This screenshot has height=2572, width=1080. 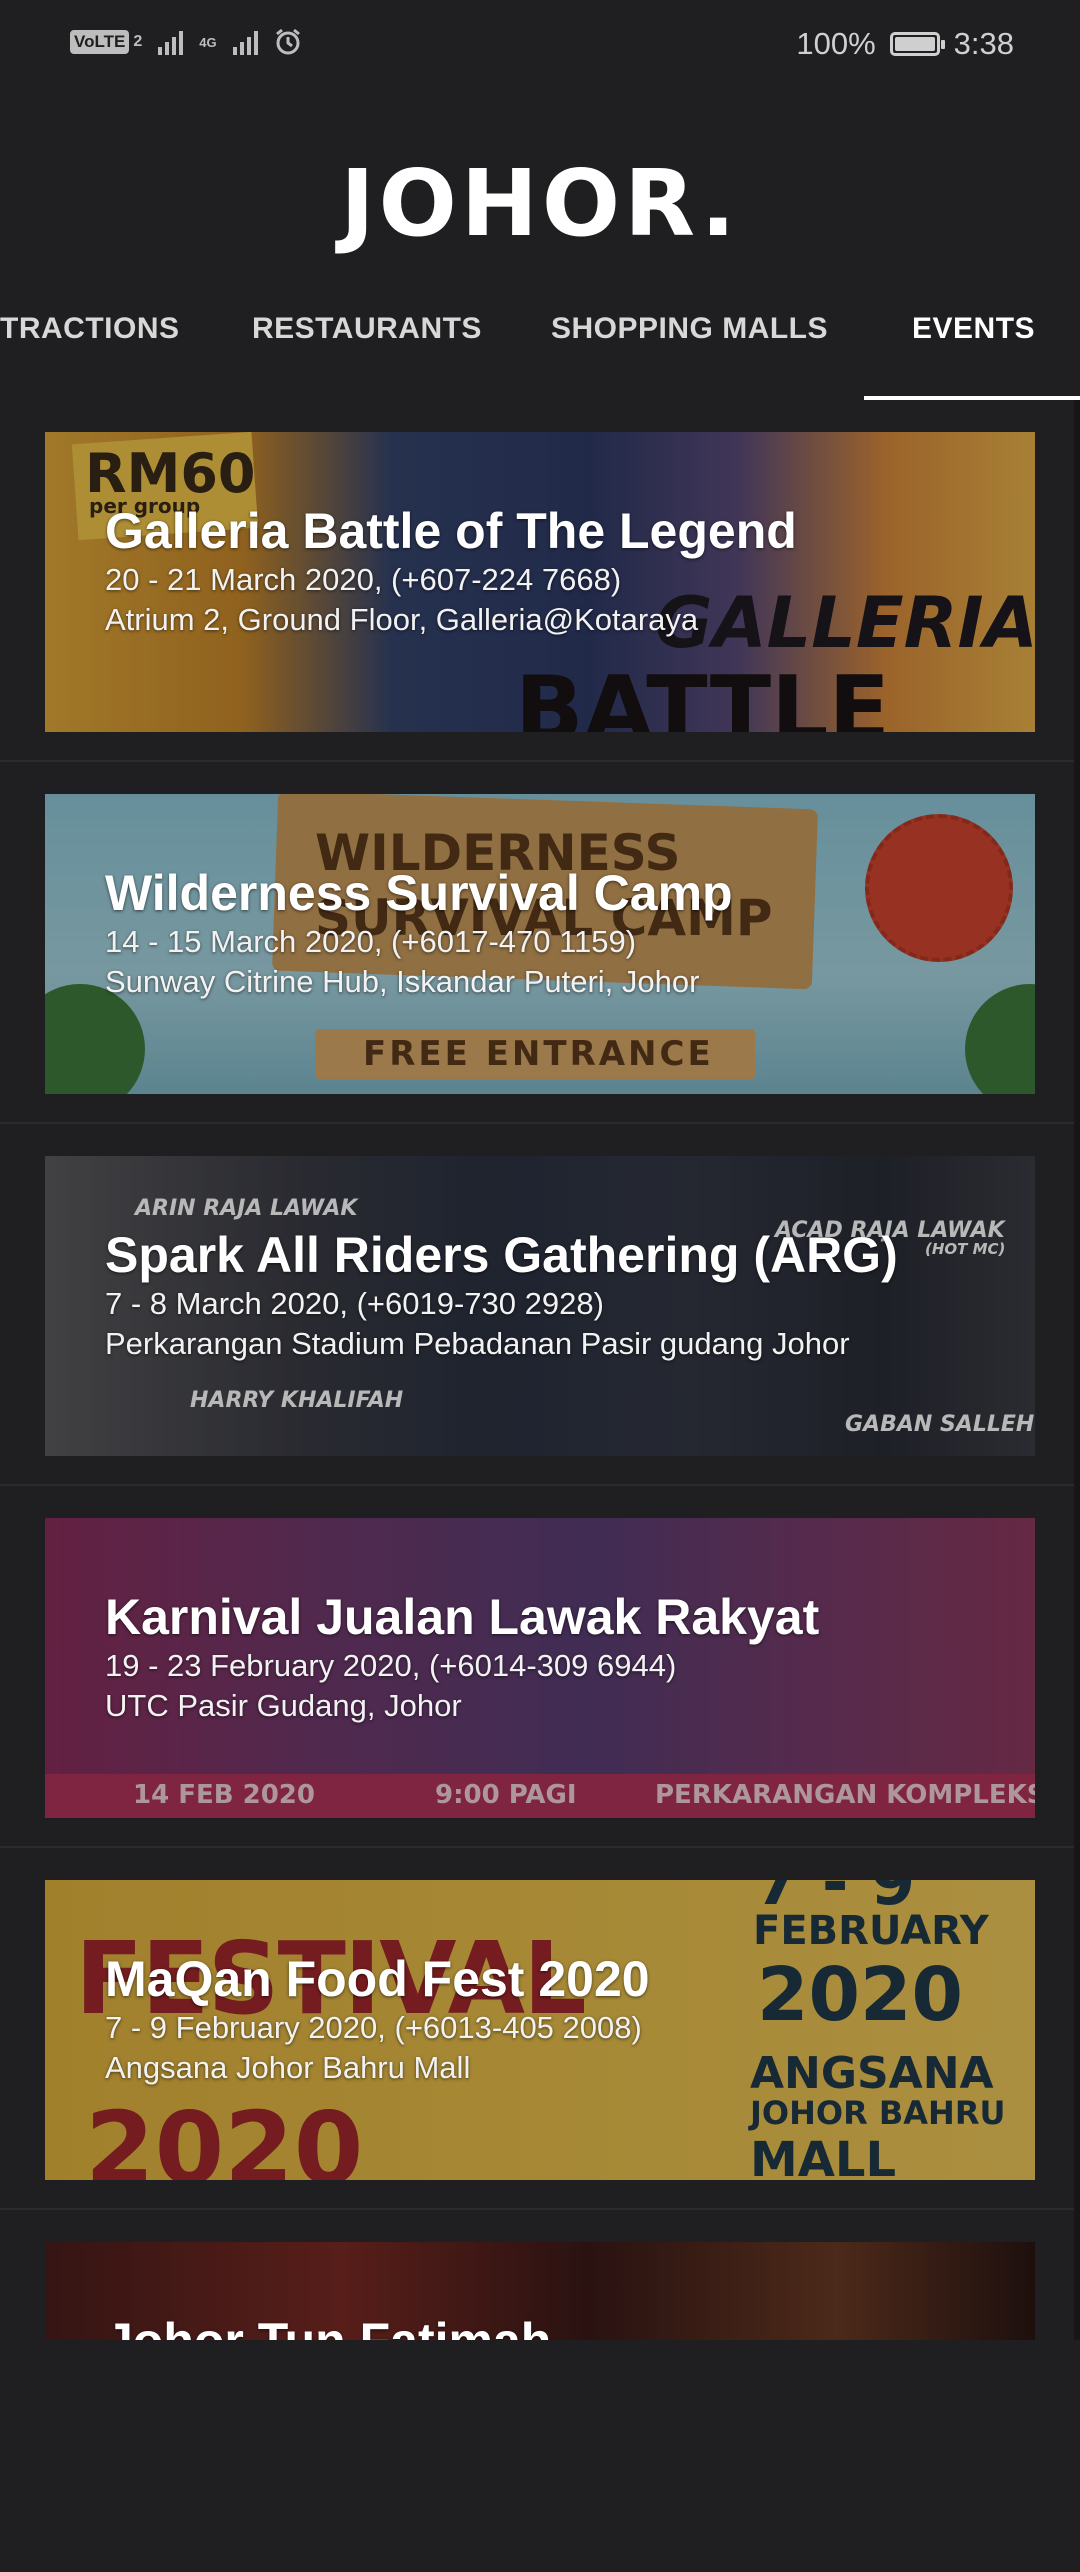 I want to click on event-date: 14 - 15 March 2020, (+6017-470 1159), so click(x=371, y=941).